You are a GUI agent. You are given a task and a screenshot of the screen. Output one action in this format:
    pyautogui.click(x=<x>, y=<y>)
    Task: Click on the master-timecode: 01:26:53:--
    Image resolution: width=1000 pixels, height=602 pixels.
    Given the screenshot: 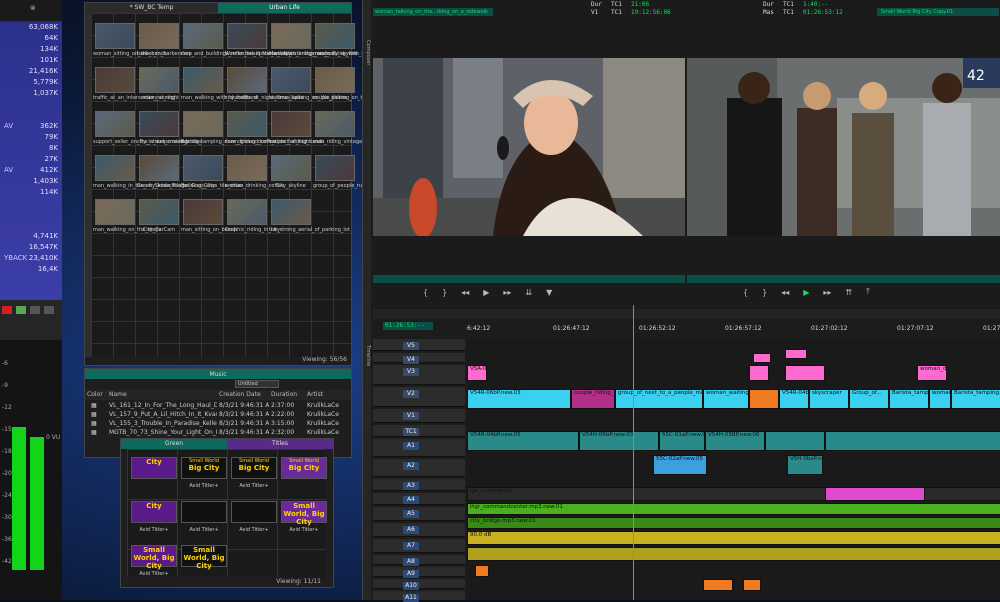 What is the action you would take?
    pyautogui.click(x=408, y=326)
    